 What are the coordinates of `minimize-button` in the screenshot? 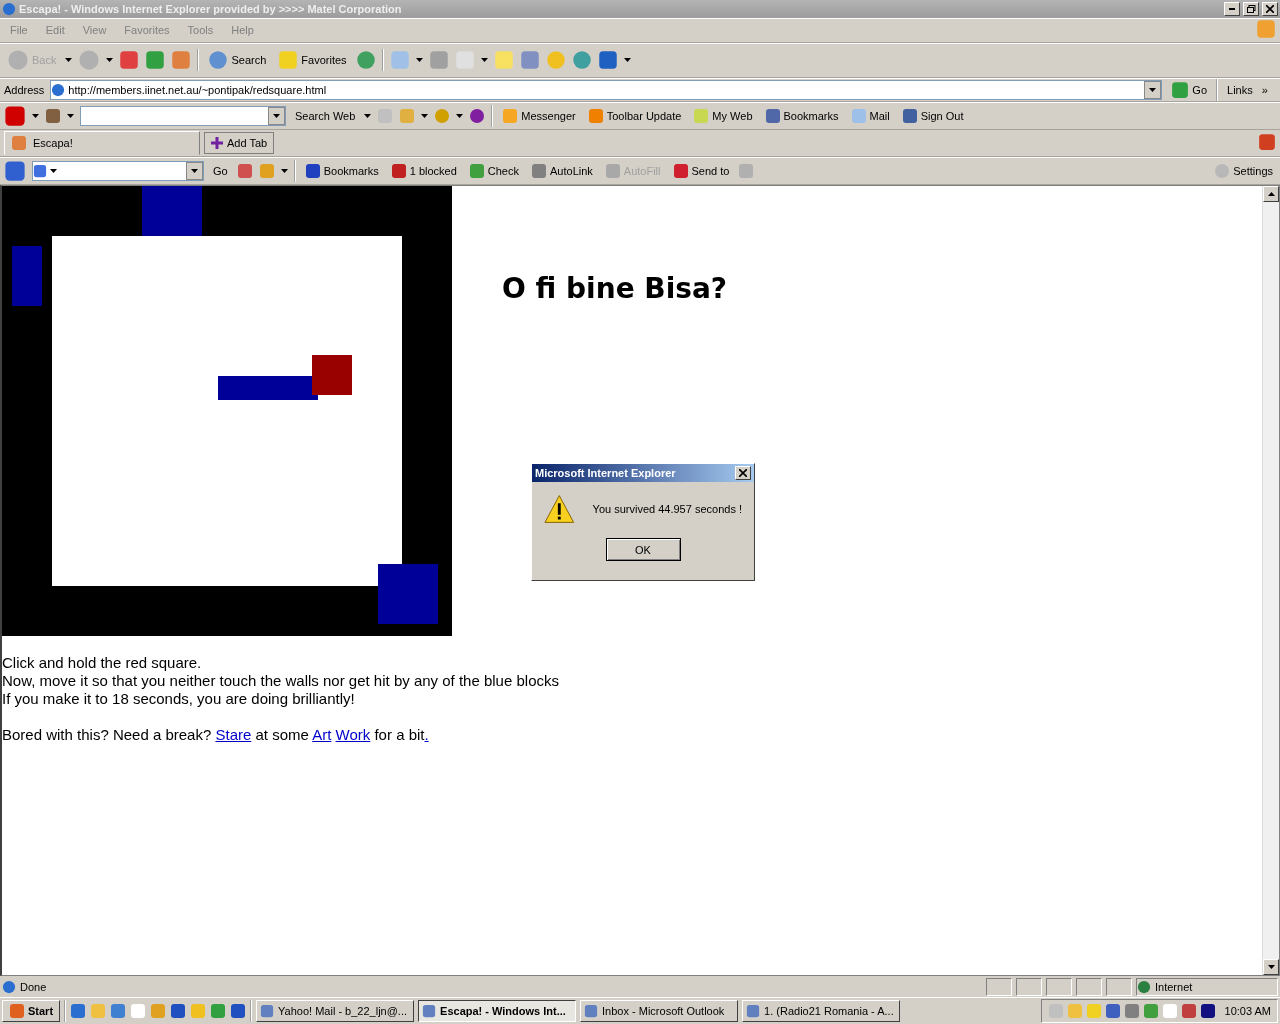 It's located at (1232, 9).